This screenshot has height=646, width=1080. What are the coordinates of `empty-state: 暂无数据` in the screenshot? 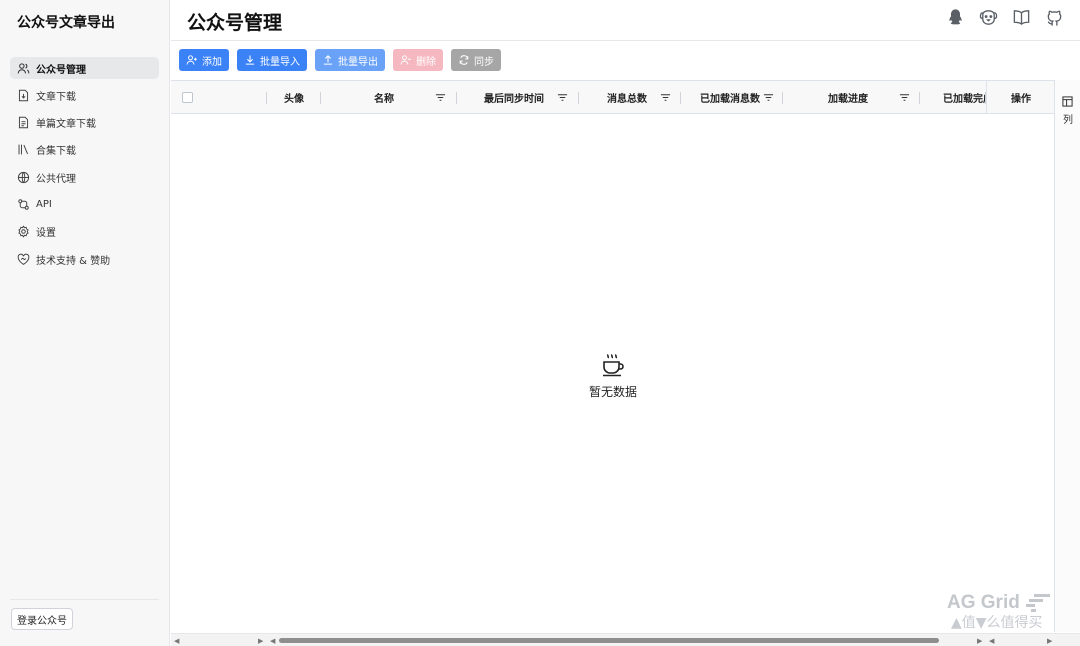 It's located at (613, 376).